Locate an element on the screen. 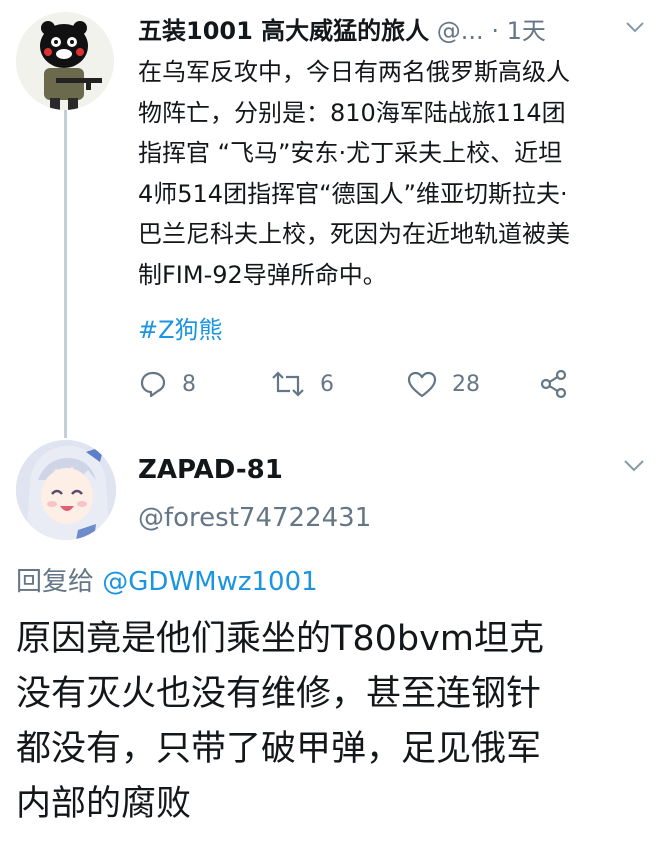 This screenshot has width=660, height=856. display-name: ZAPAD-81 is located at coordinates (210, 470).